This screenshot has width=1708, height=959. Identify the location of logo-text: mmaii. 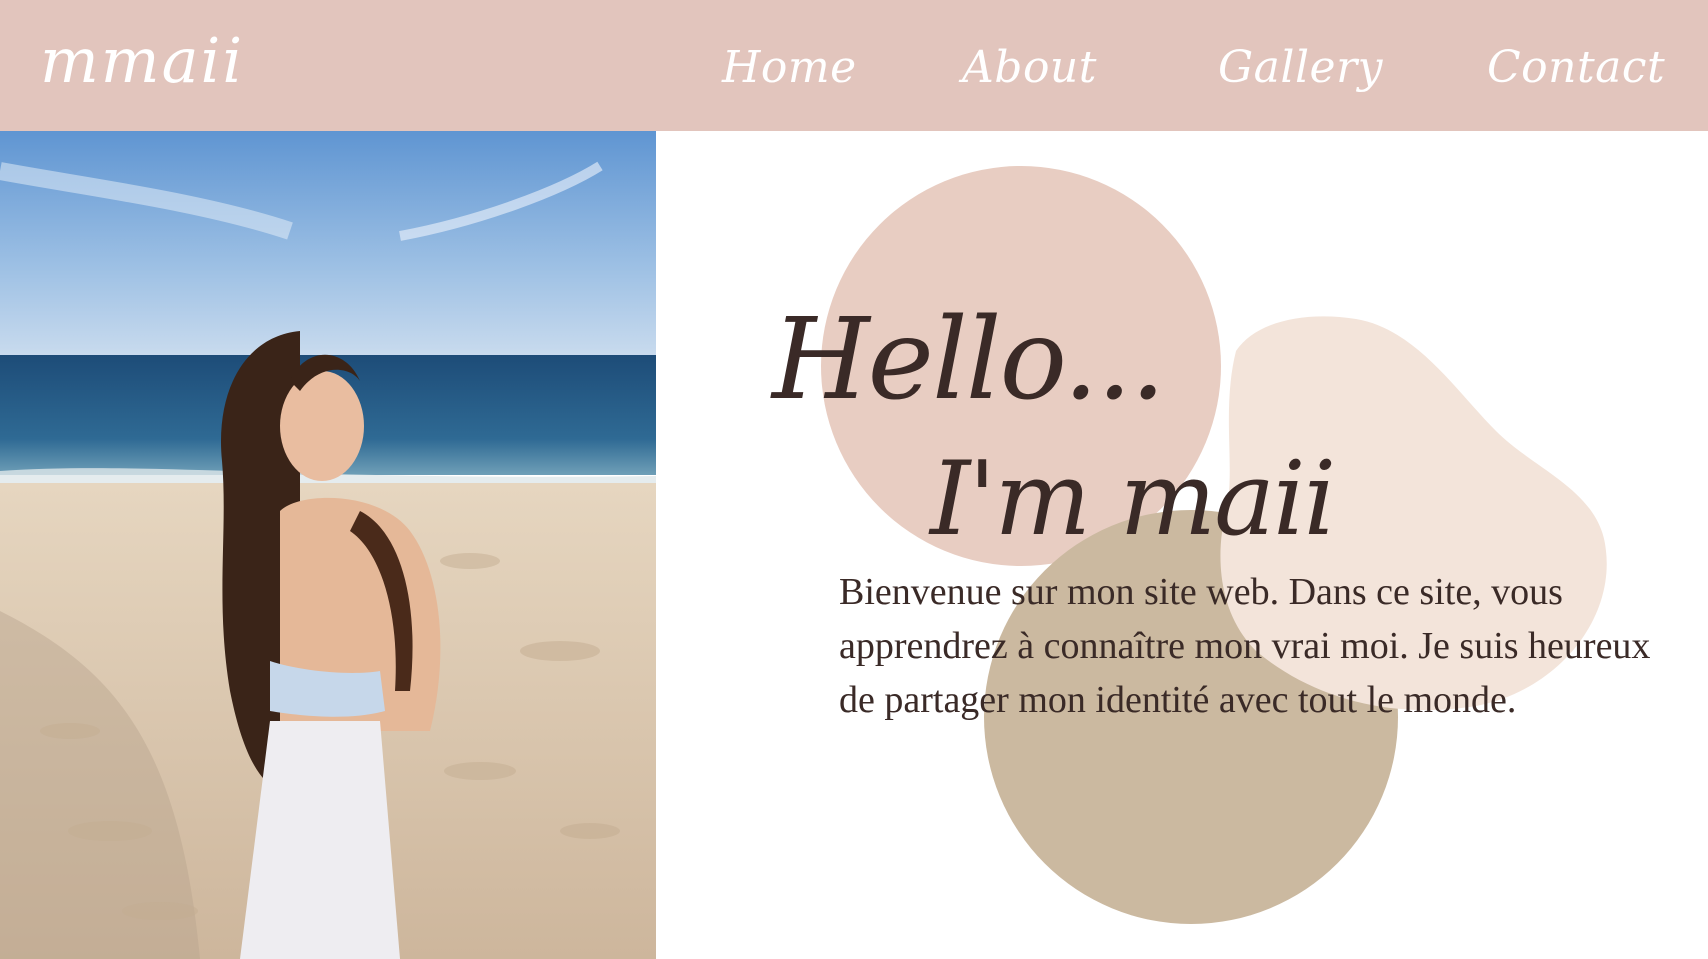
(142, 60).